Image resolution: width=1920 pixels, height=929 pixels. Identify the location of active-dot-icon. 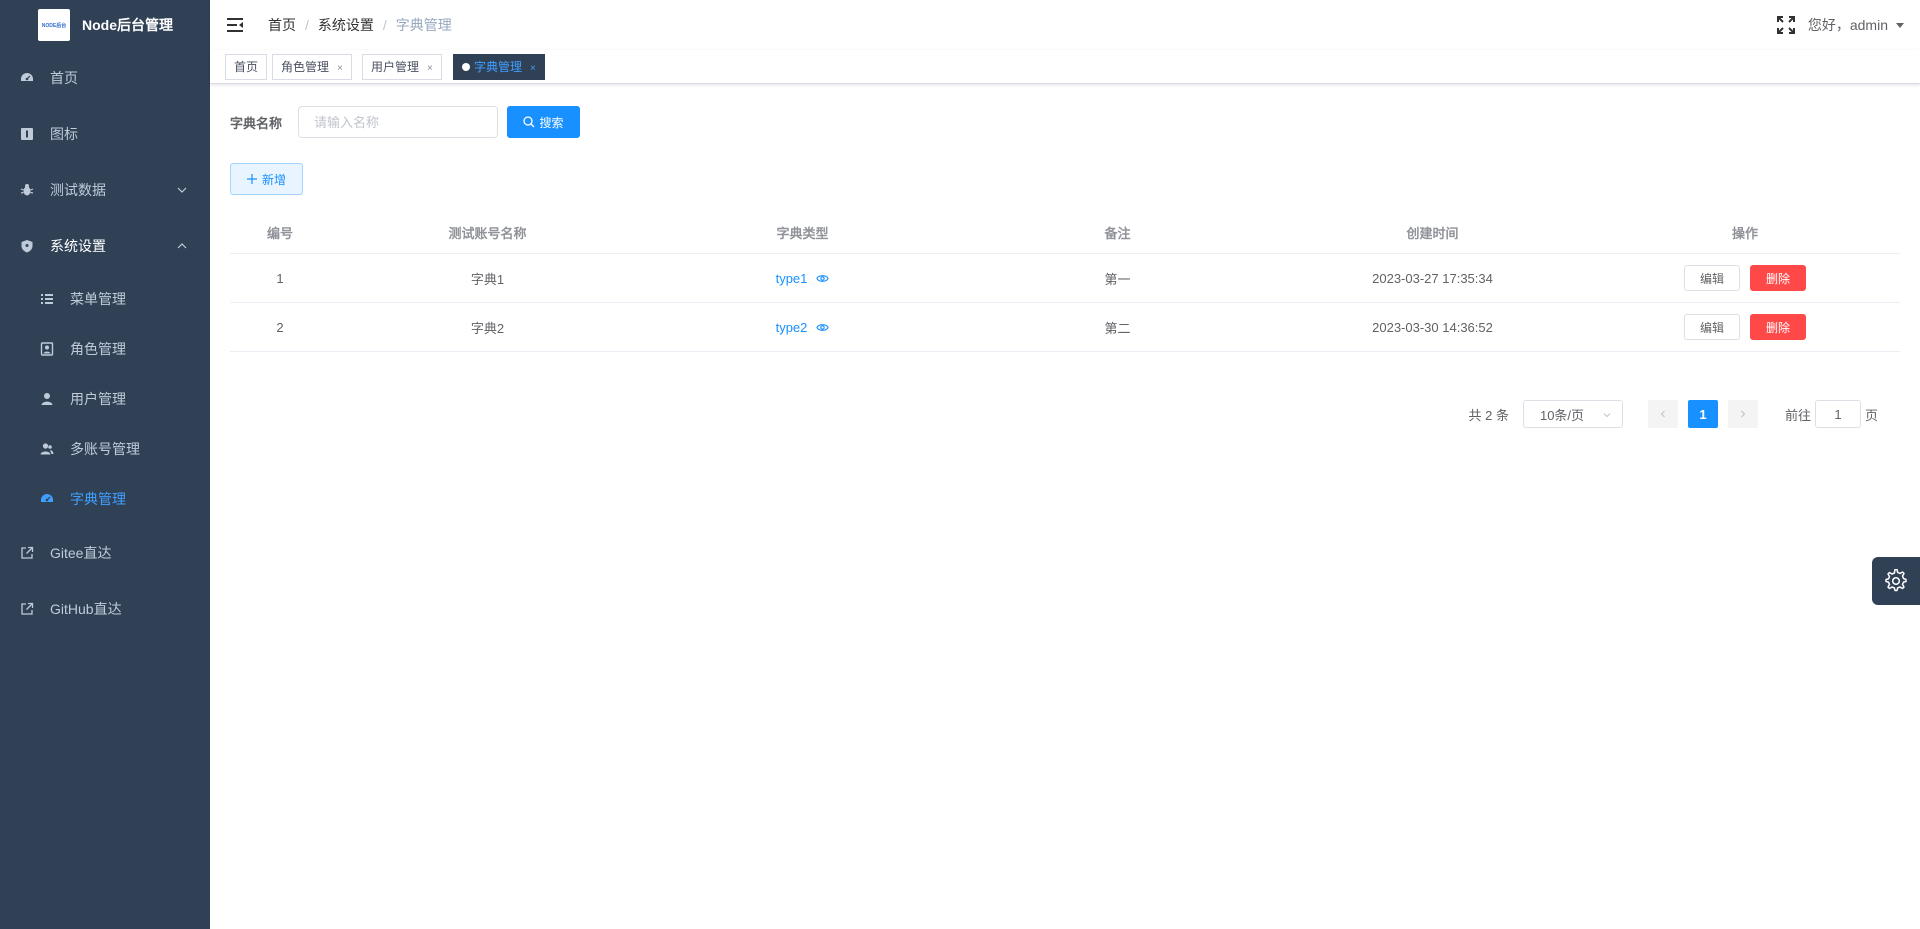
(466, 67).